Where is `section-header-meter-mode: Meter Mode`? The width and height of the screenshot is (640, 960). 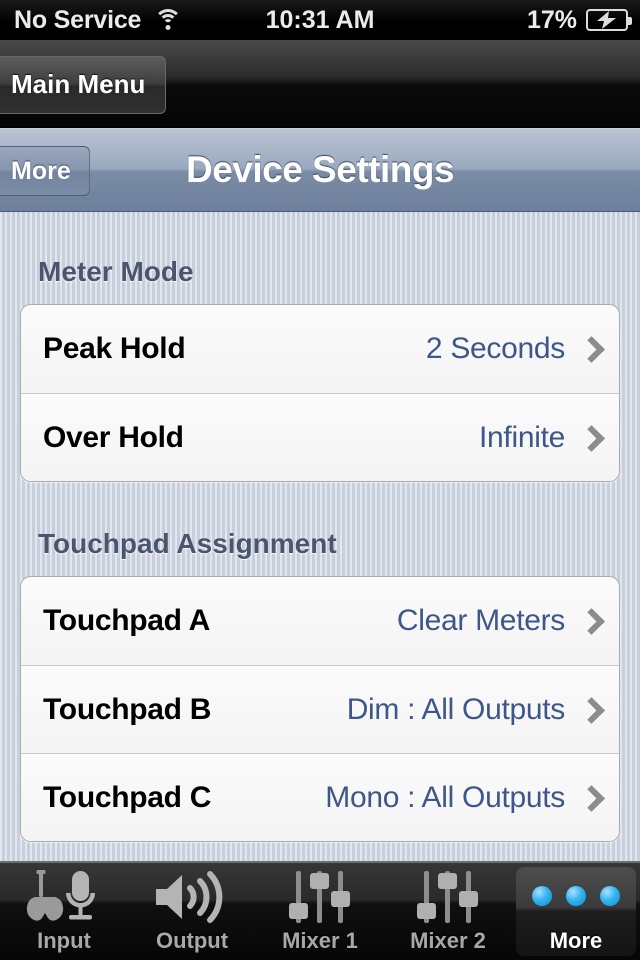 section-header-meter-mode: Meter Mode is located at coordinates (116, 271).